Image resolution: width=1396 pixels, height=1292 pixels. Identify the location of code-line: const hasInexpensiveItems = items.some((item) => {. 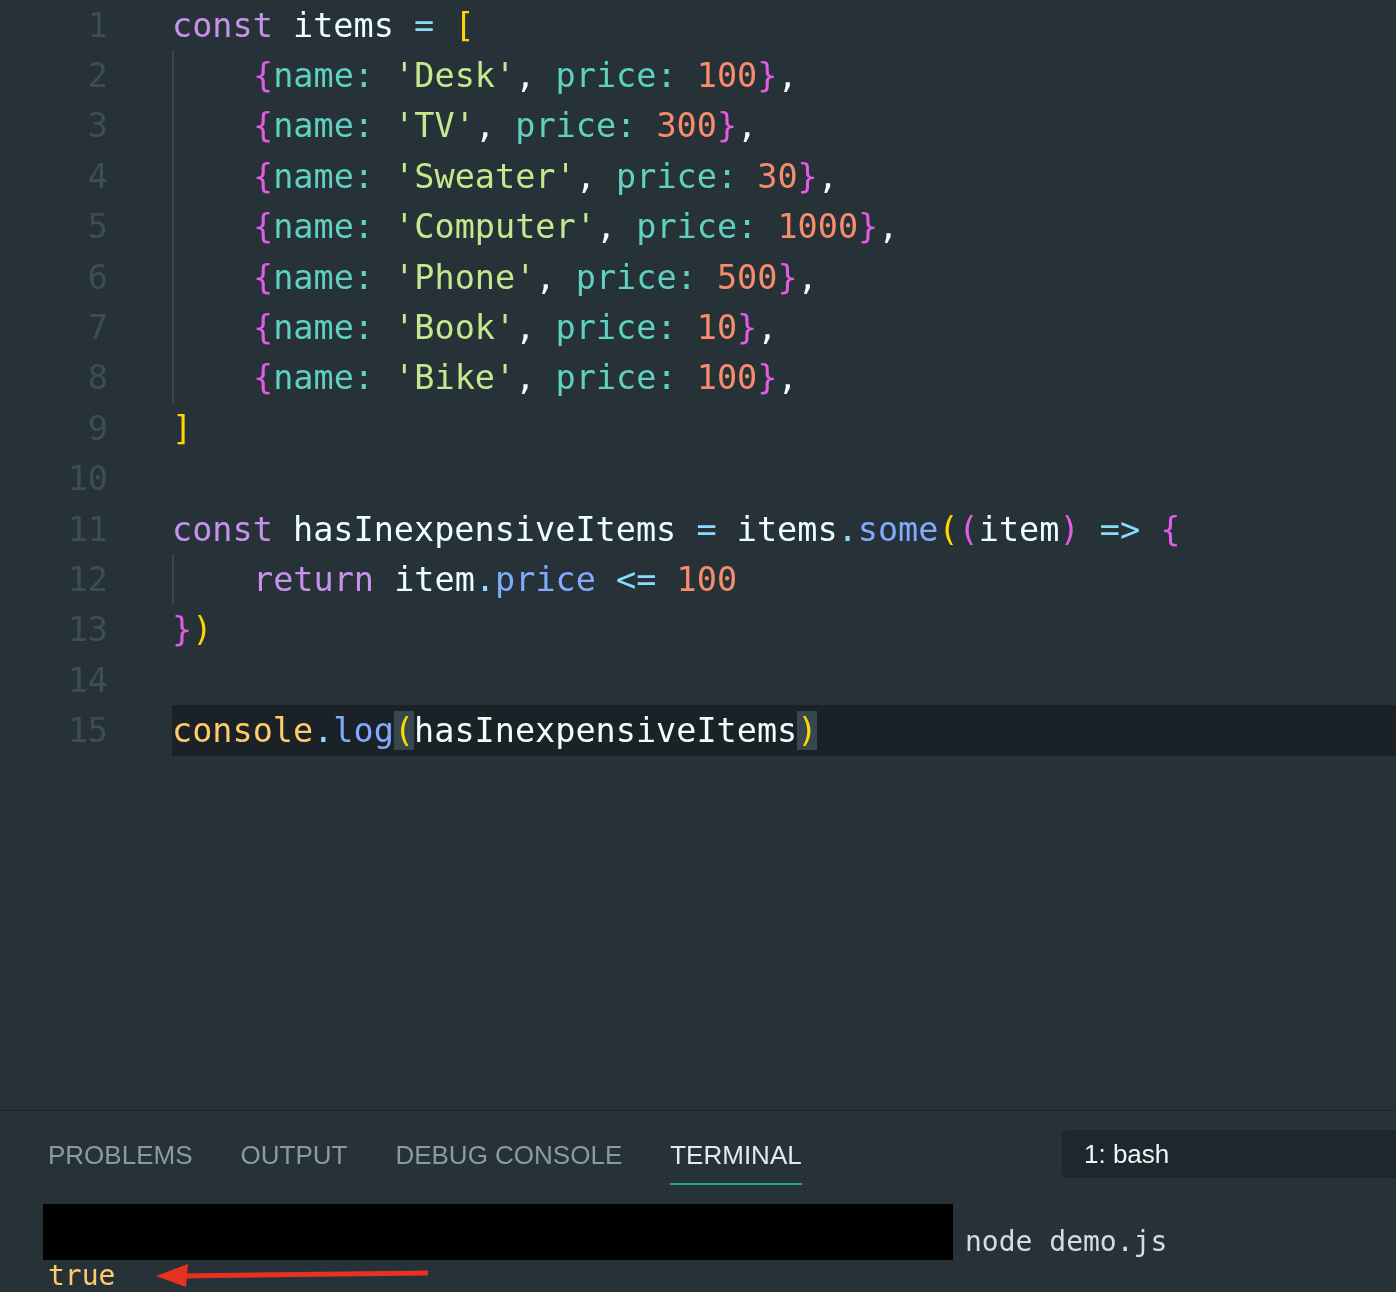
(676, 529).